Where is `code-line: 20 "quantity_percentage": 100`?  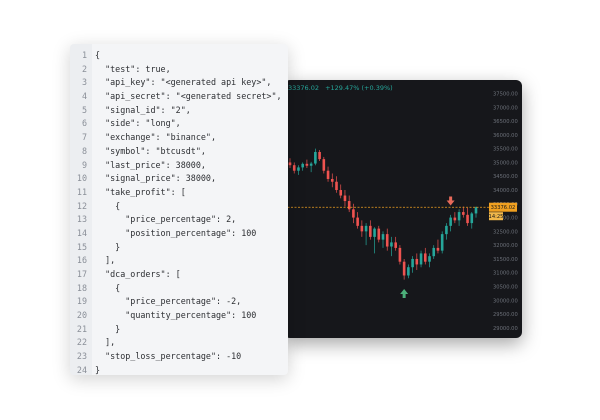 code-line: 20 "quantity_percentage": 100 is located at coordinates (179, 316).